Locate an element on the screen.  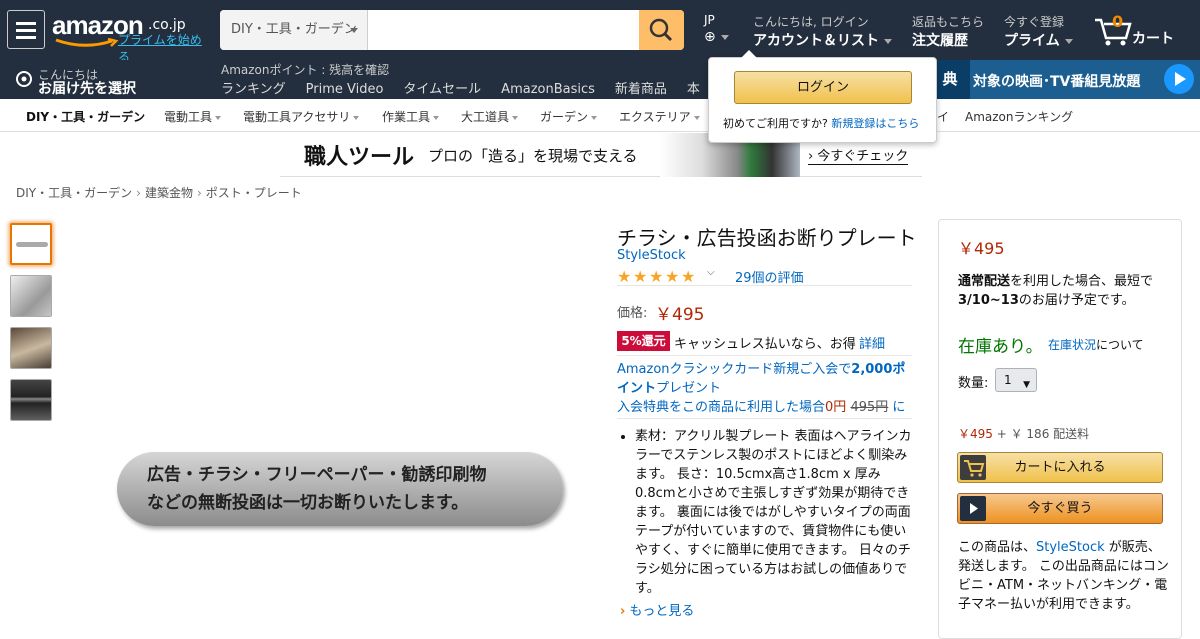
account-menu: こんにちは, ログイン アカウント＆リスト is located at coordinates (822, 31).